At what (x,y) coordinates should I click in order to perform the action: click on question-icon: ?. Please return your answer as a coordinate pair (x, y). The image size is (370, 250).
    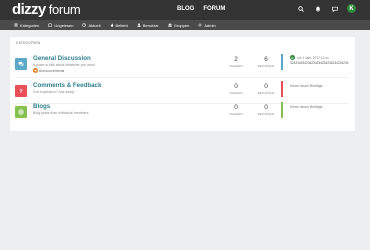
    Looking at the image, I should click on (21, 91).